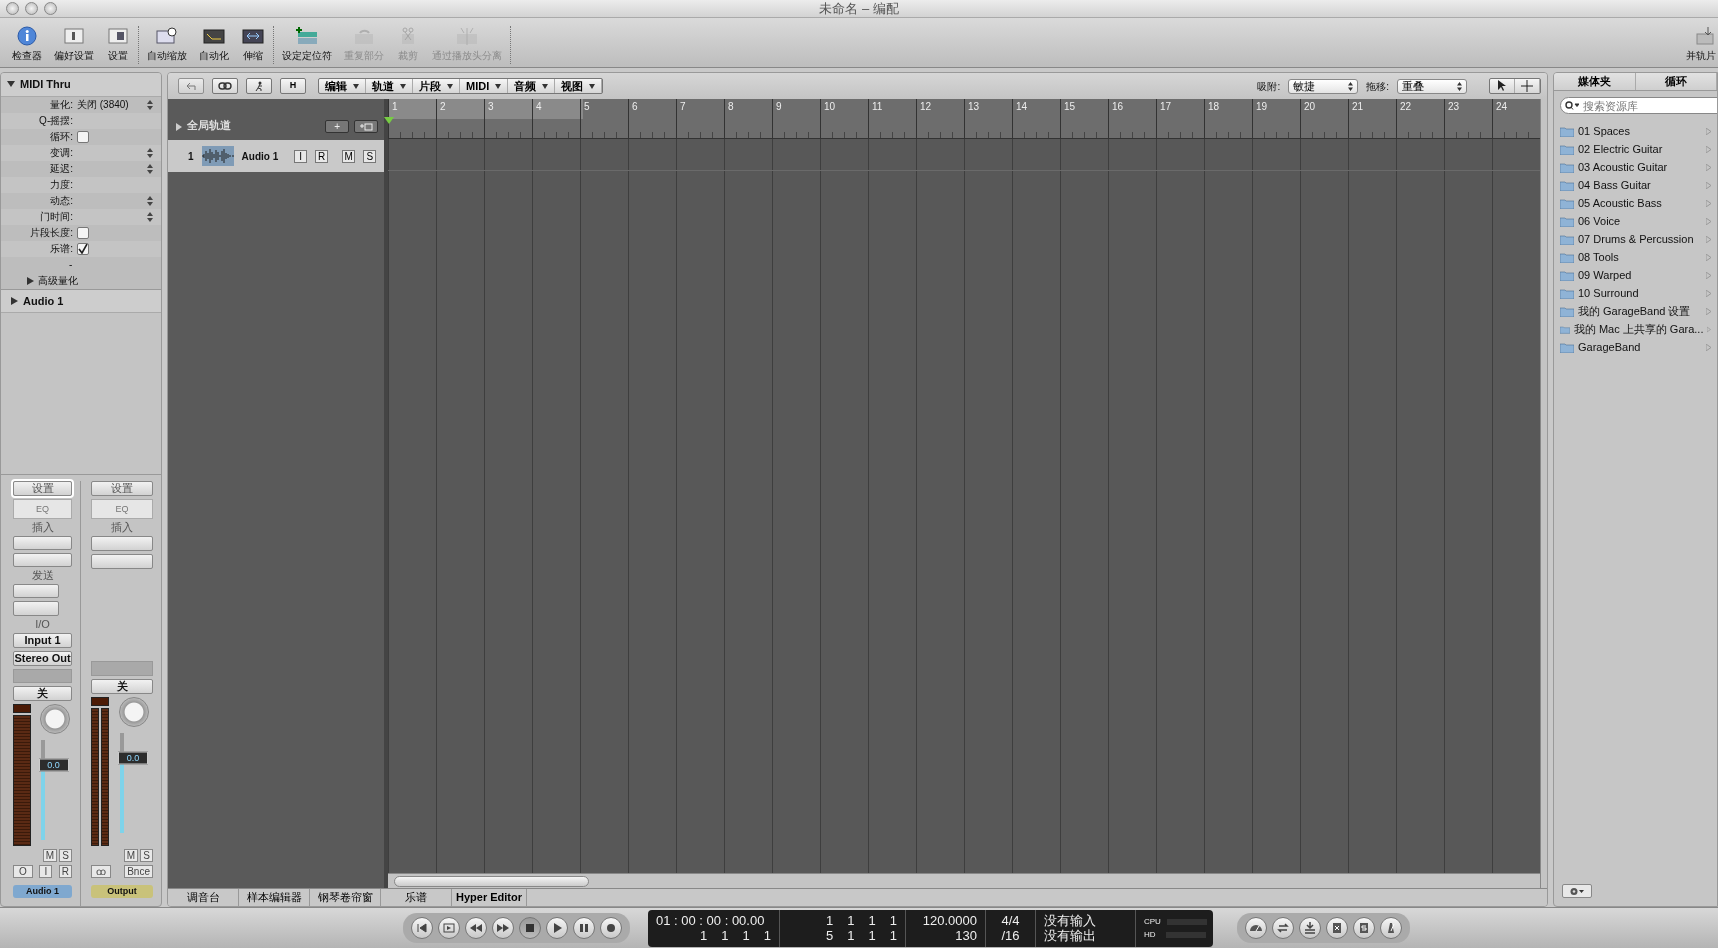  I want to click on browser-tab: 循环, so click(1676, 81).